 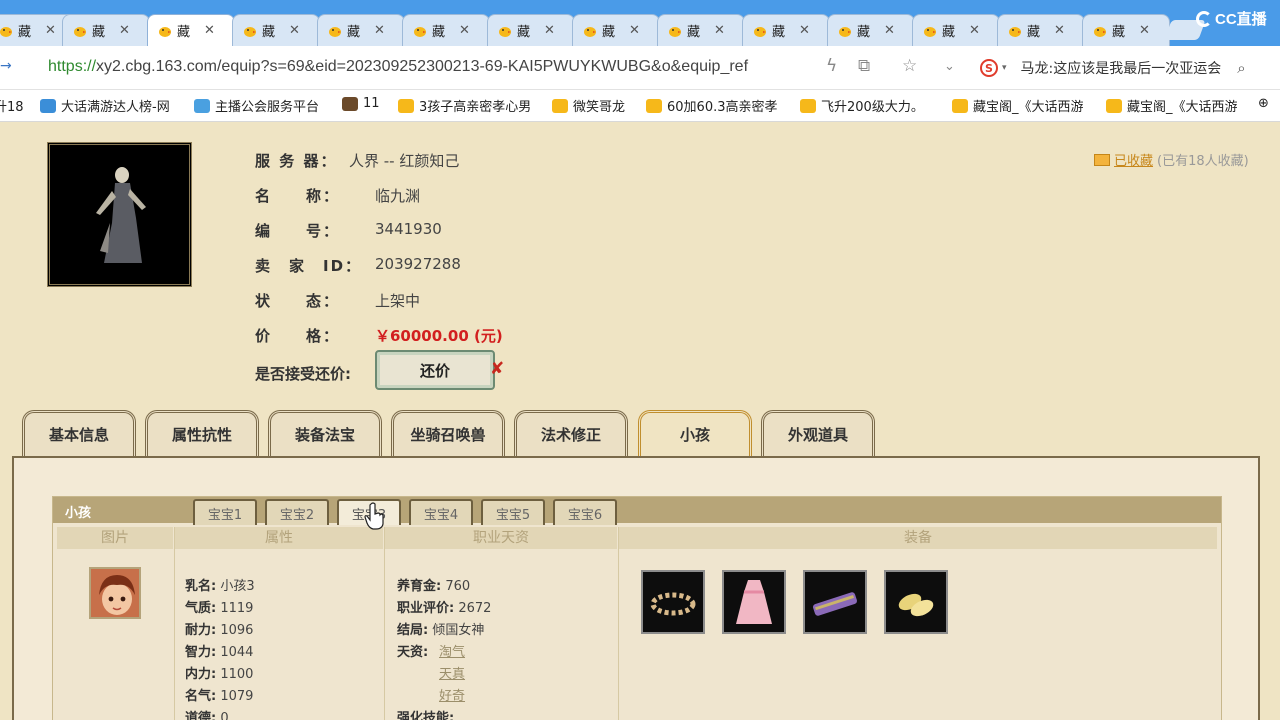 What do you see at coordinates (949, 66) in the screenshot?
I see `dropdown-chevron-icon: ⌄` at bounding box center [949, 66].